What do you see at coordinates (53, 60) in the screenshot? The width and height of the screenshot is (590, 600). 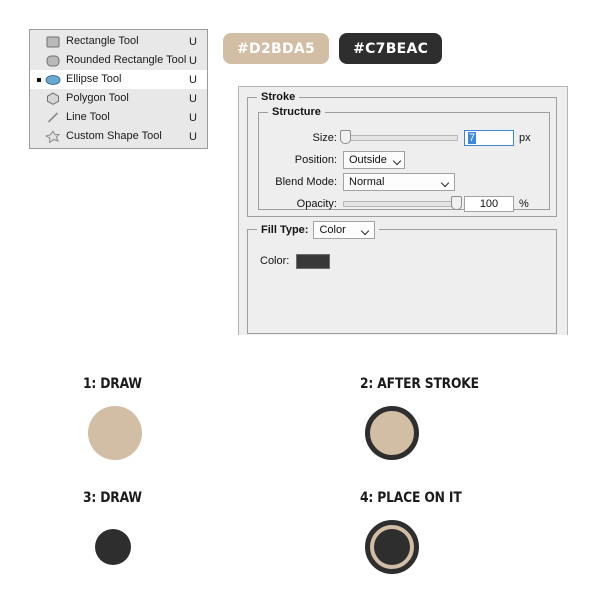 I see `rounded-rectangle-tool-icon` at bounding box center [53, 60].